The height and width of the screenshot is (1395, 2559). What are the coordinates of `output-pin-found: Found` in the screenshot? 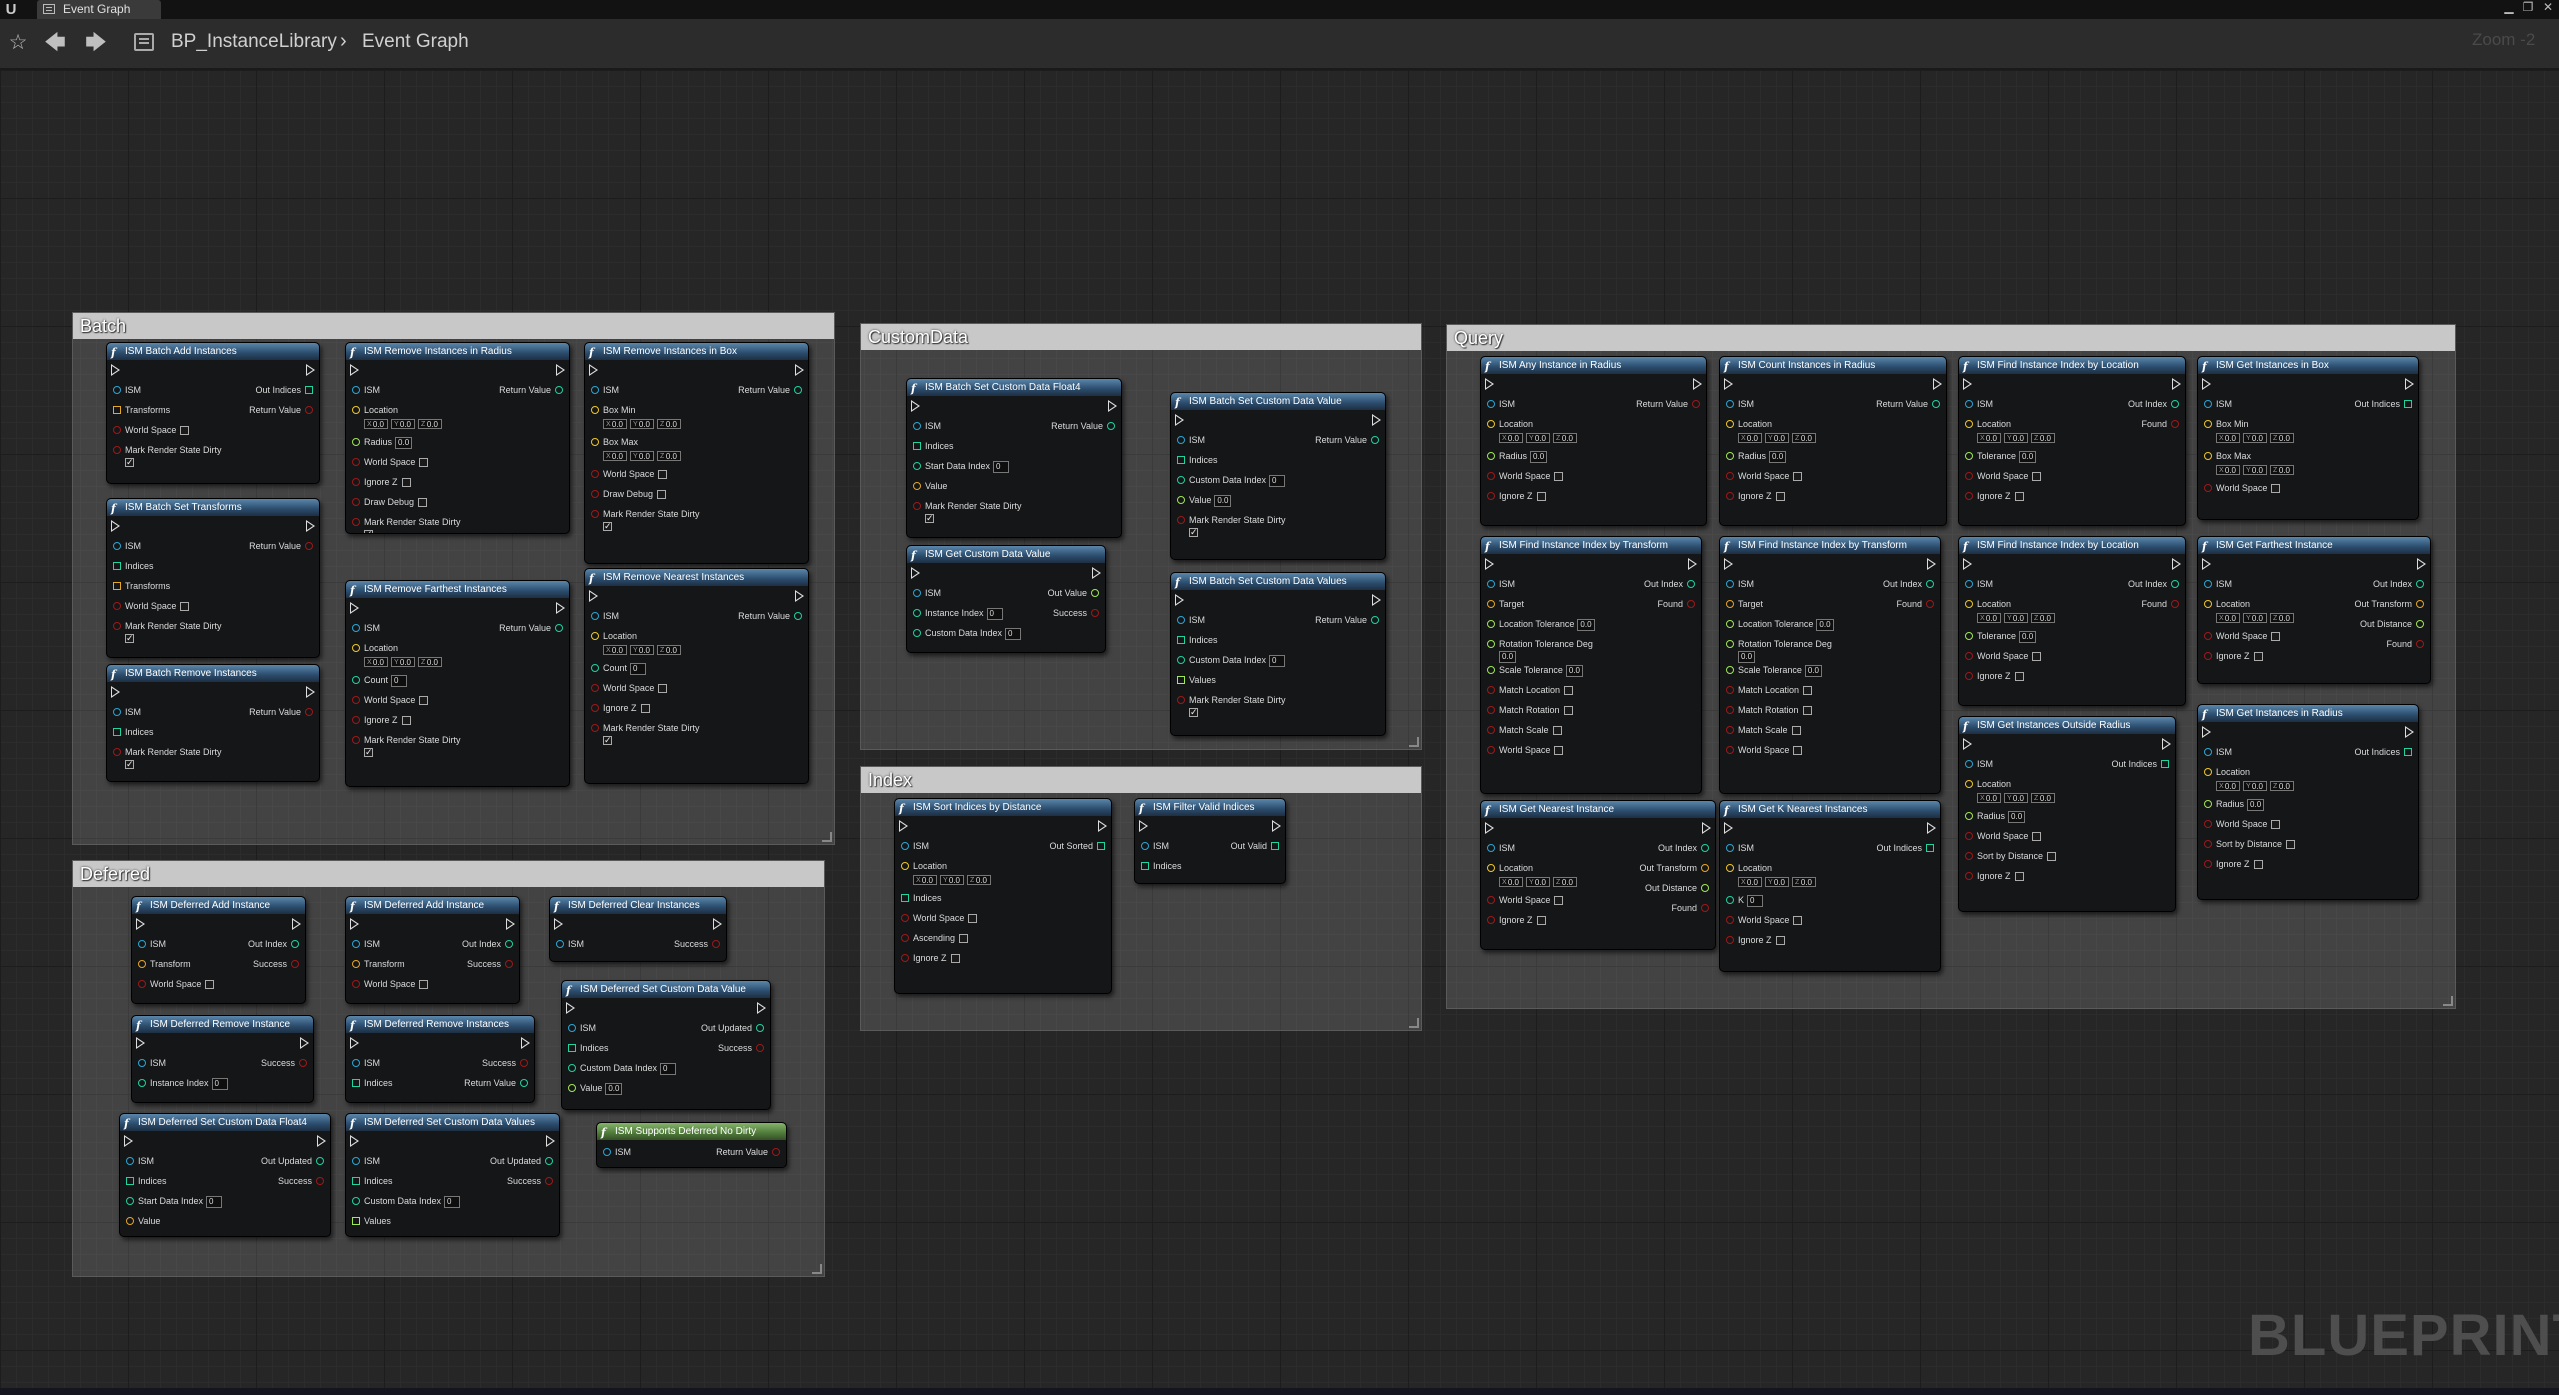 It's located at (2160, 604).